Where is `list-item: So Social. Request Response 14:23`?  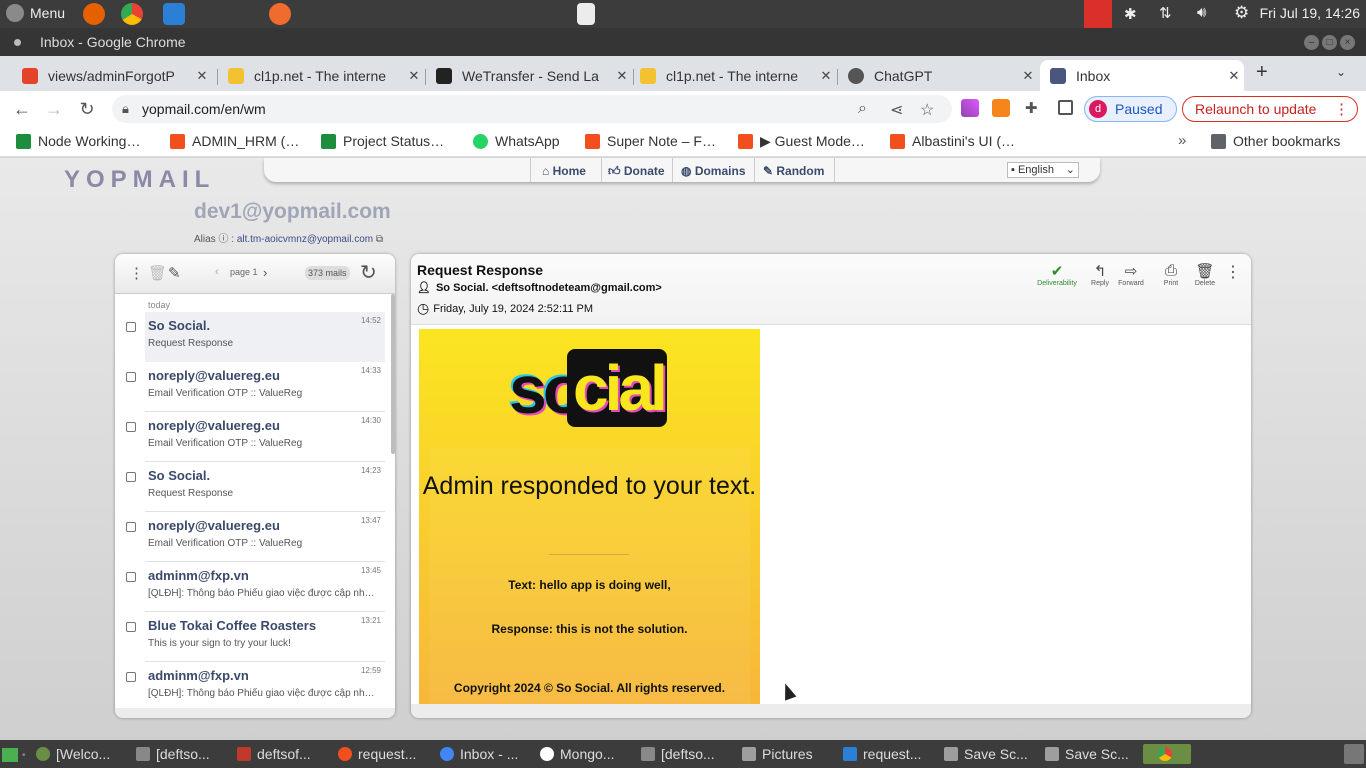 list-item: So Social. Request Response 14:23 is located at coordinates (250, 487).